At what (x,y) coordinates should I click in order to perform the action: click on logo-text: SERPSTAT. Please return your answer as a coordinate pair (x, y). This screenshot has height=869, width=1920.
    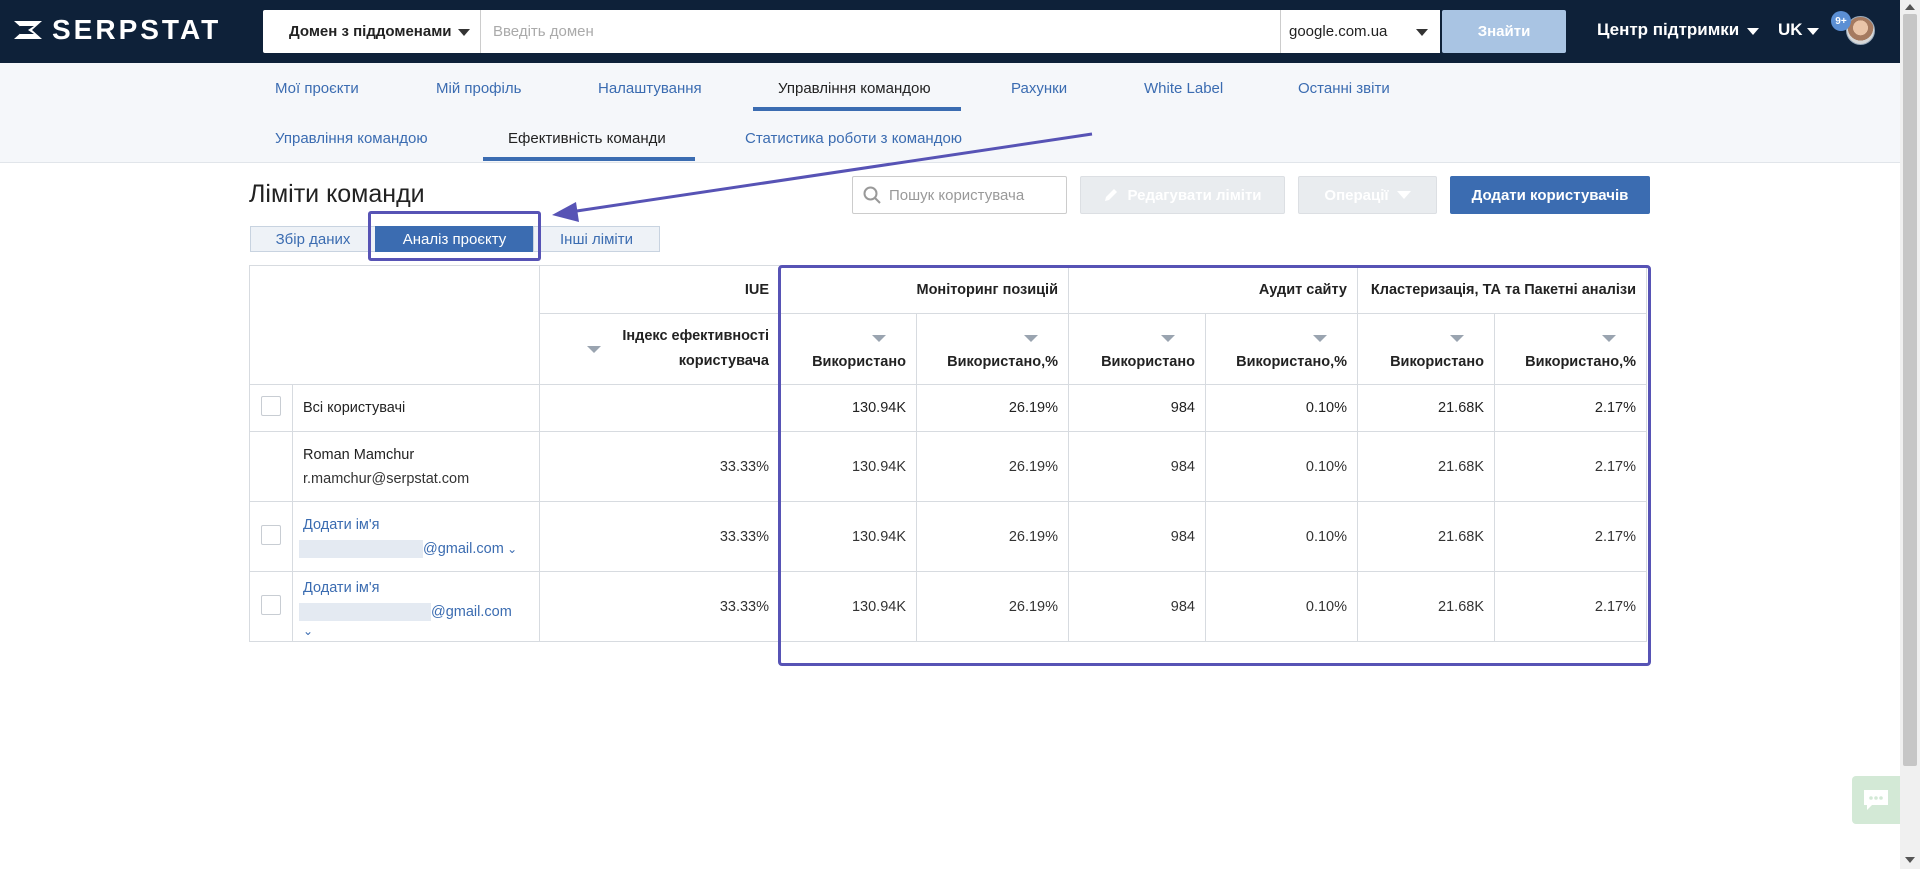
    Looking at the image, I should click on (137, 29).